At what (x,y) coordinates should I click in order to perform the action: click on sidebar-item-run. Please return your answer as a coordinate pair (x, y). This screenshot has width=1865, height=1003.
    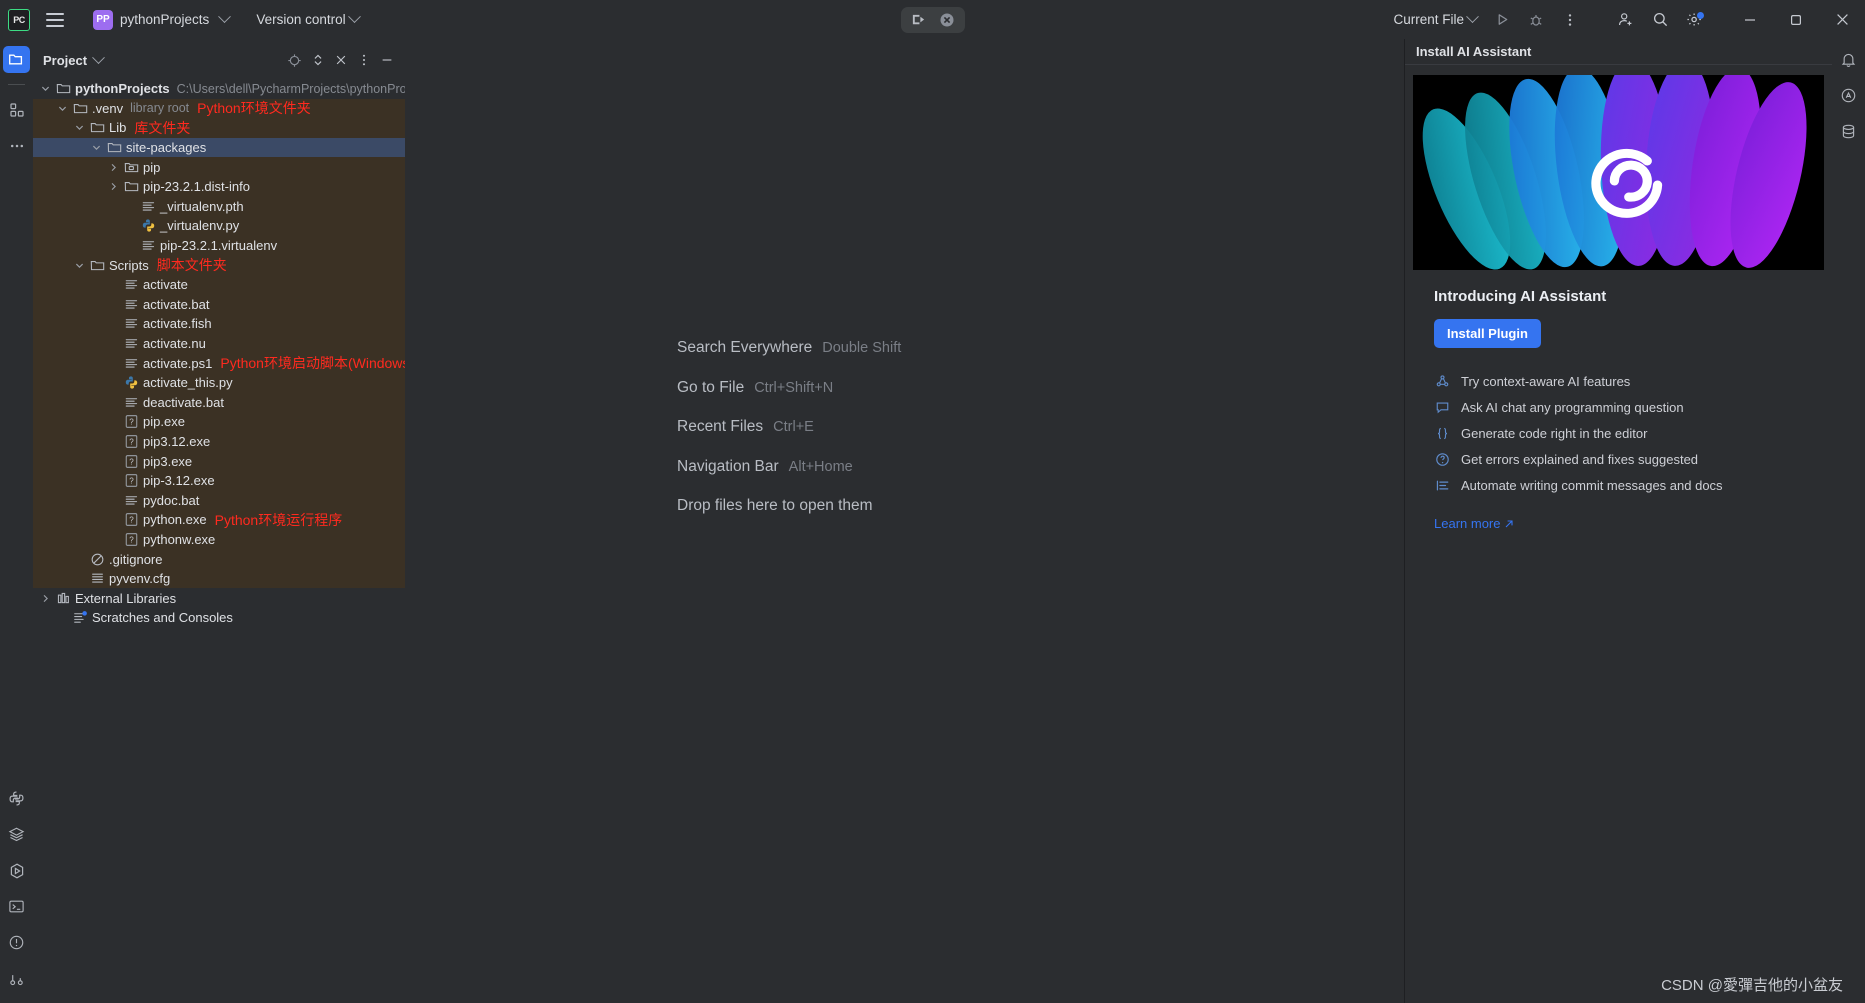
    Looking at the image, I should click on (16, 870).